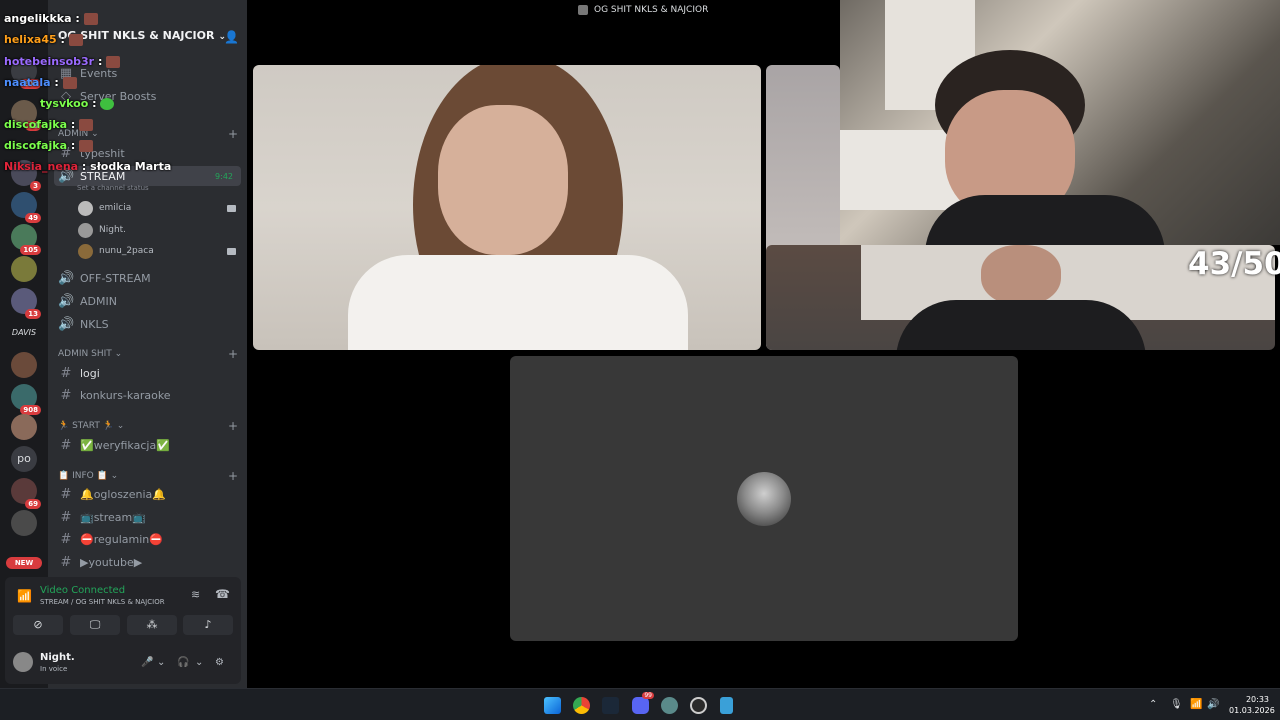 The image size is (1280, 720). What do you see at coordinates (26, 399) in the screenshot?
I see `server-icon: 908` at bounding box center [26, 399].